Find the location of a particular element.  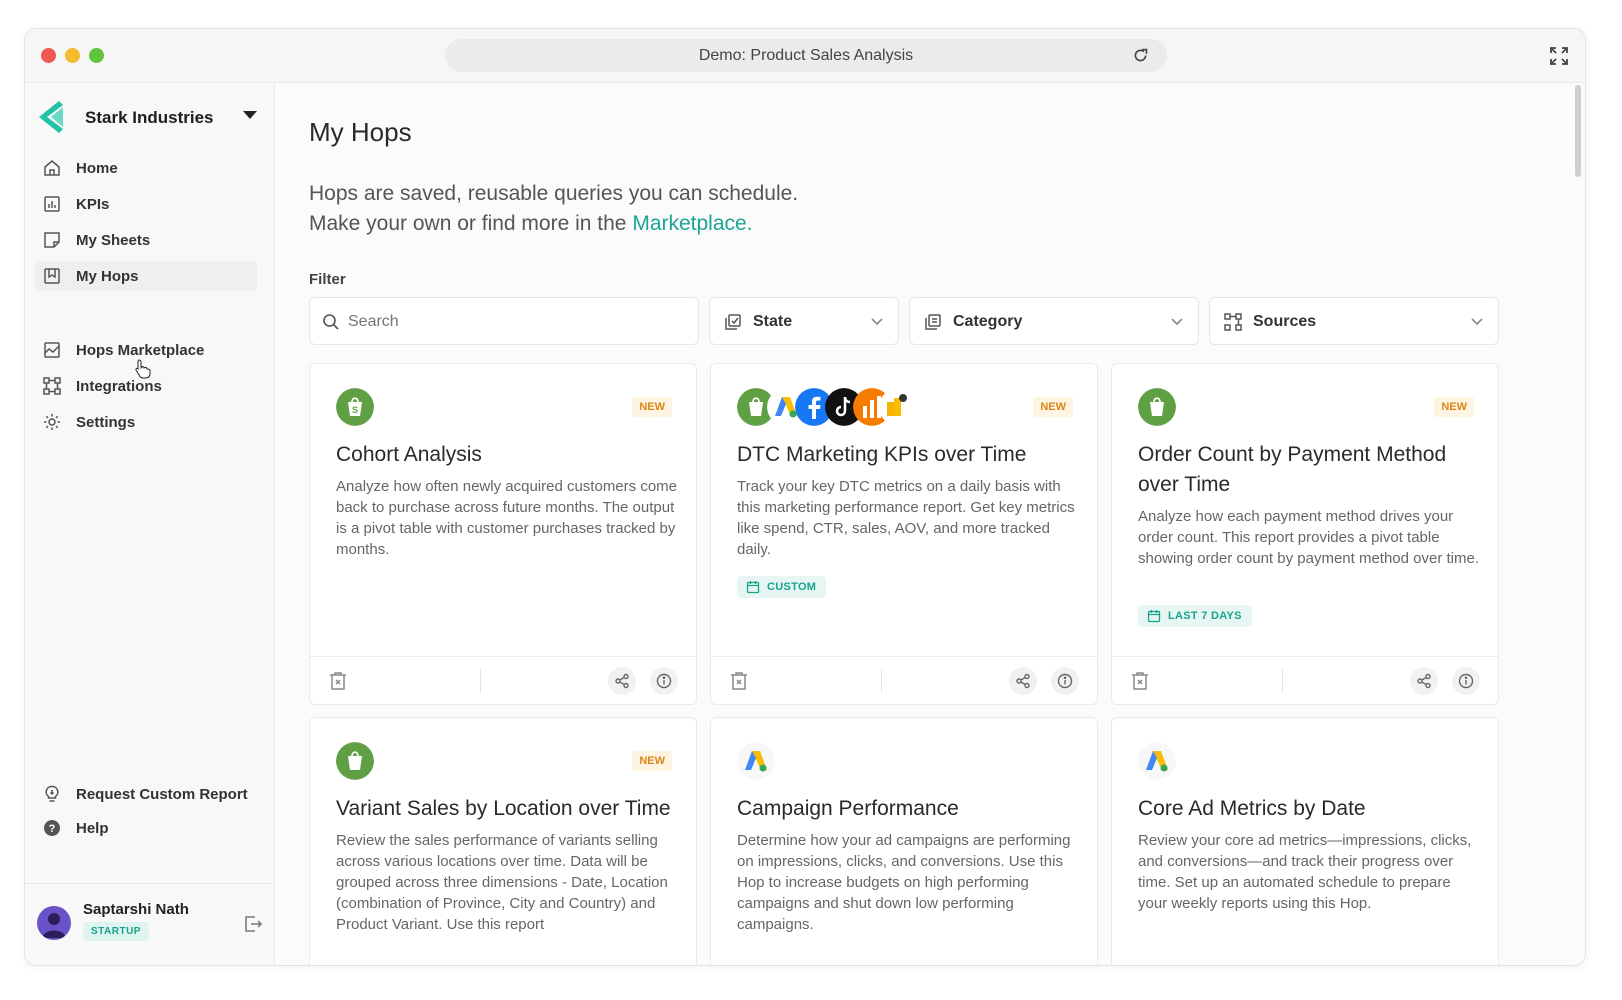

shopify-icon is located at coordinates (1157, 407).